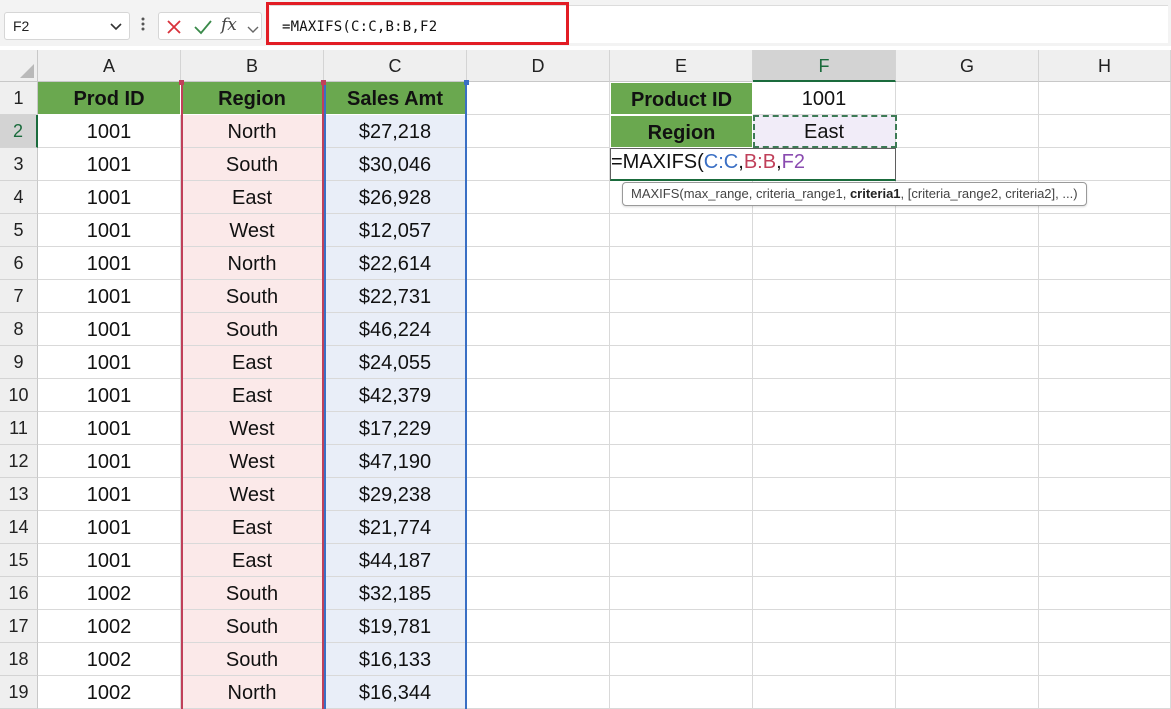 This screenshot has height=709, width=1171. I want to click on row-header-8: 8, so click(19, 329).